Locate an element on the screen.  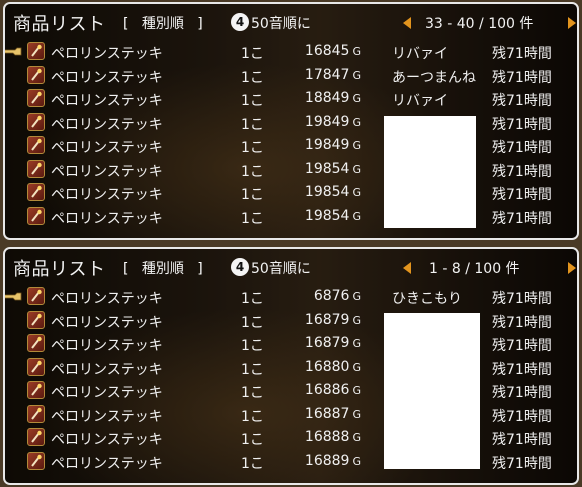
list-item: ペロリンステッキ 1こ 16880 G 残71時間 is located at coordinates (291, 368).